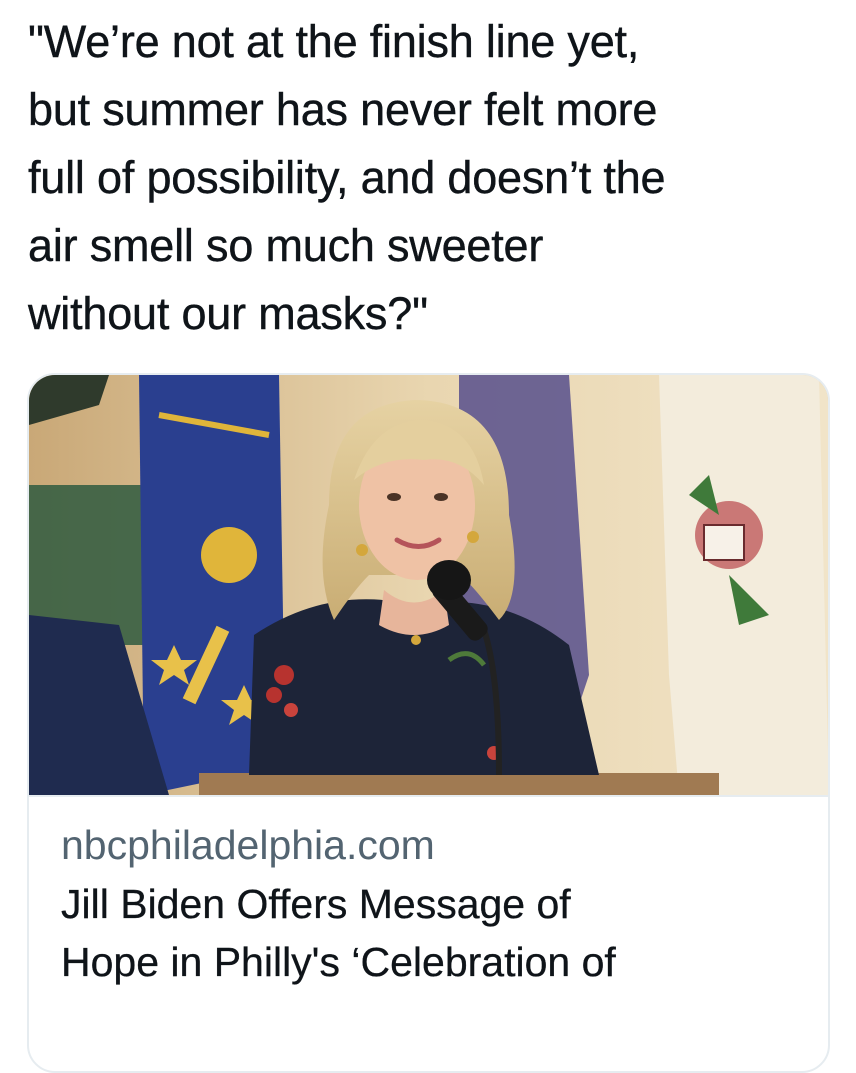 The width and height of the screenshot is (856, 1073). What do you see at coordinates (286, 245) in the screenshot?
I see `tweet-text-line: air smell so much sweeter` at bounding box center [286, 245].